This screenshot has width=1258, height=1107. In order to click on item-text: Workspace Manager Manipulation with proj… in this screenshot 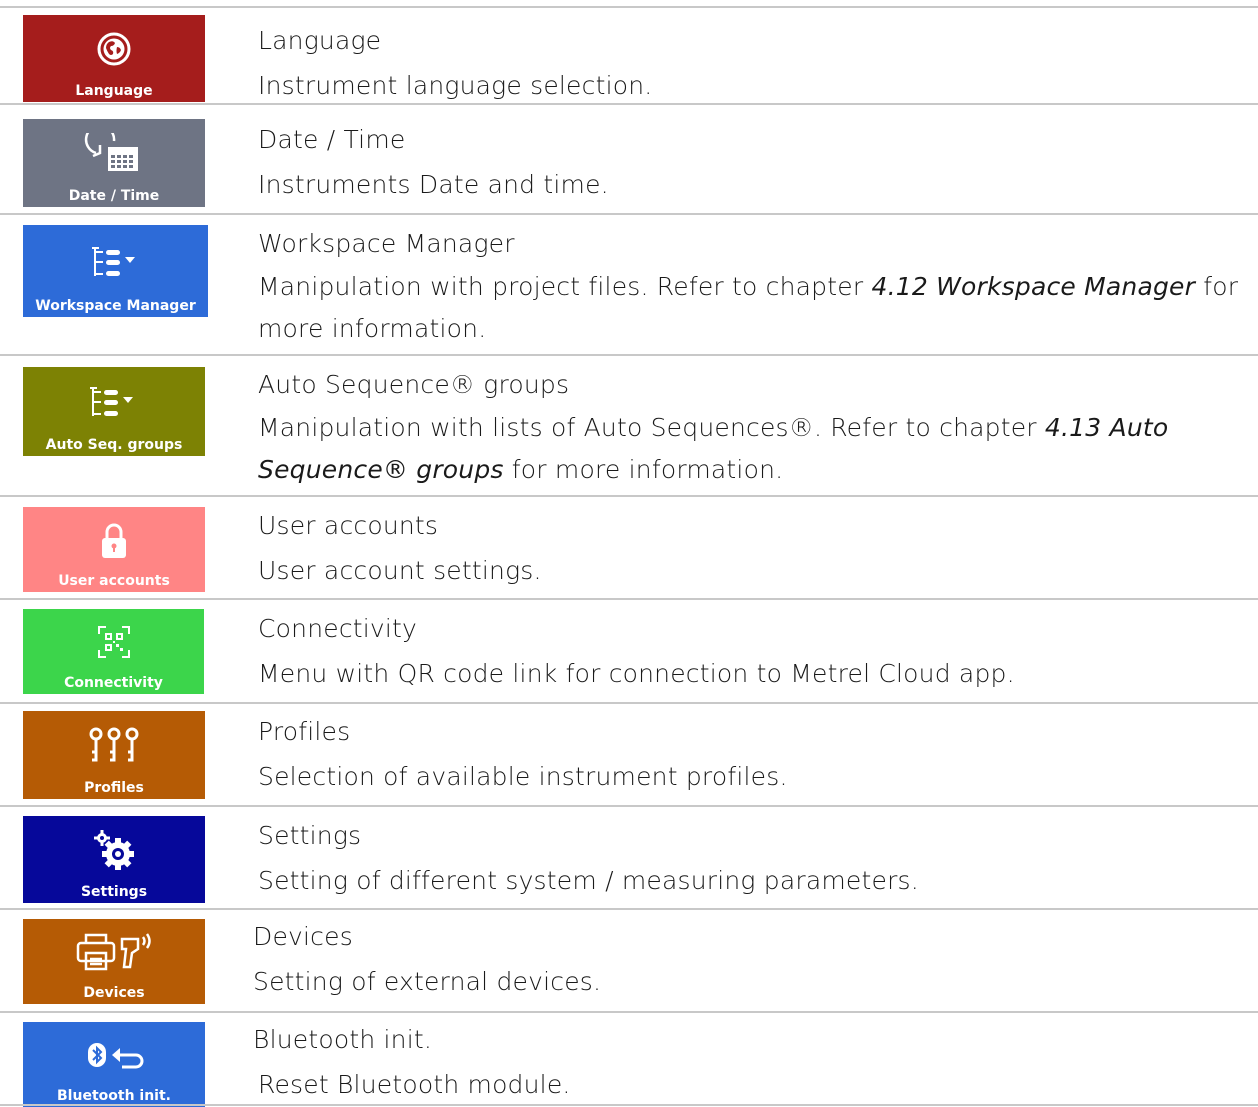, I will do `click(753, 285)`.